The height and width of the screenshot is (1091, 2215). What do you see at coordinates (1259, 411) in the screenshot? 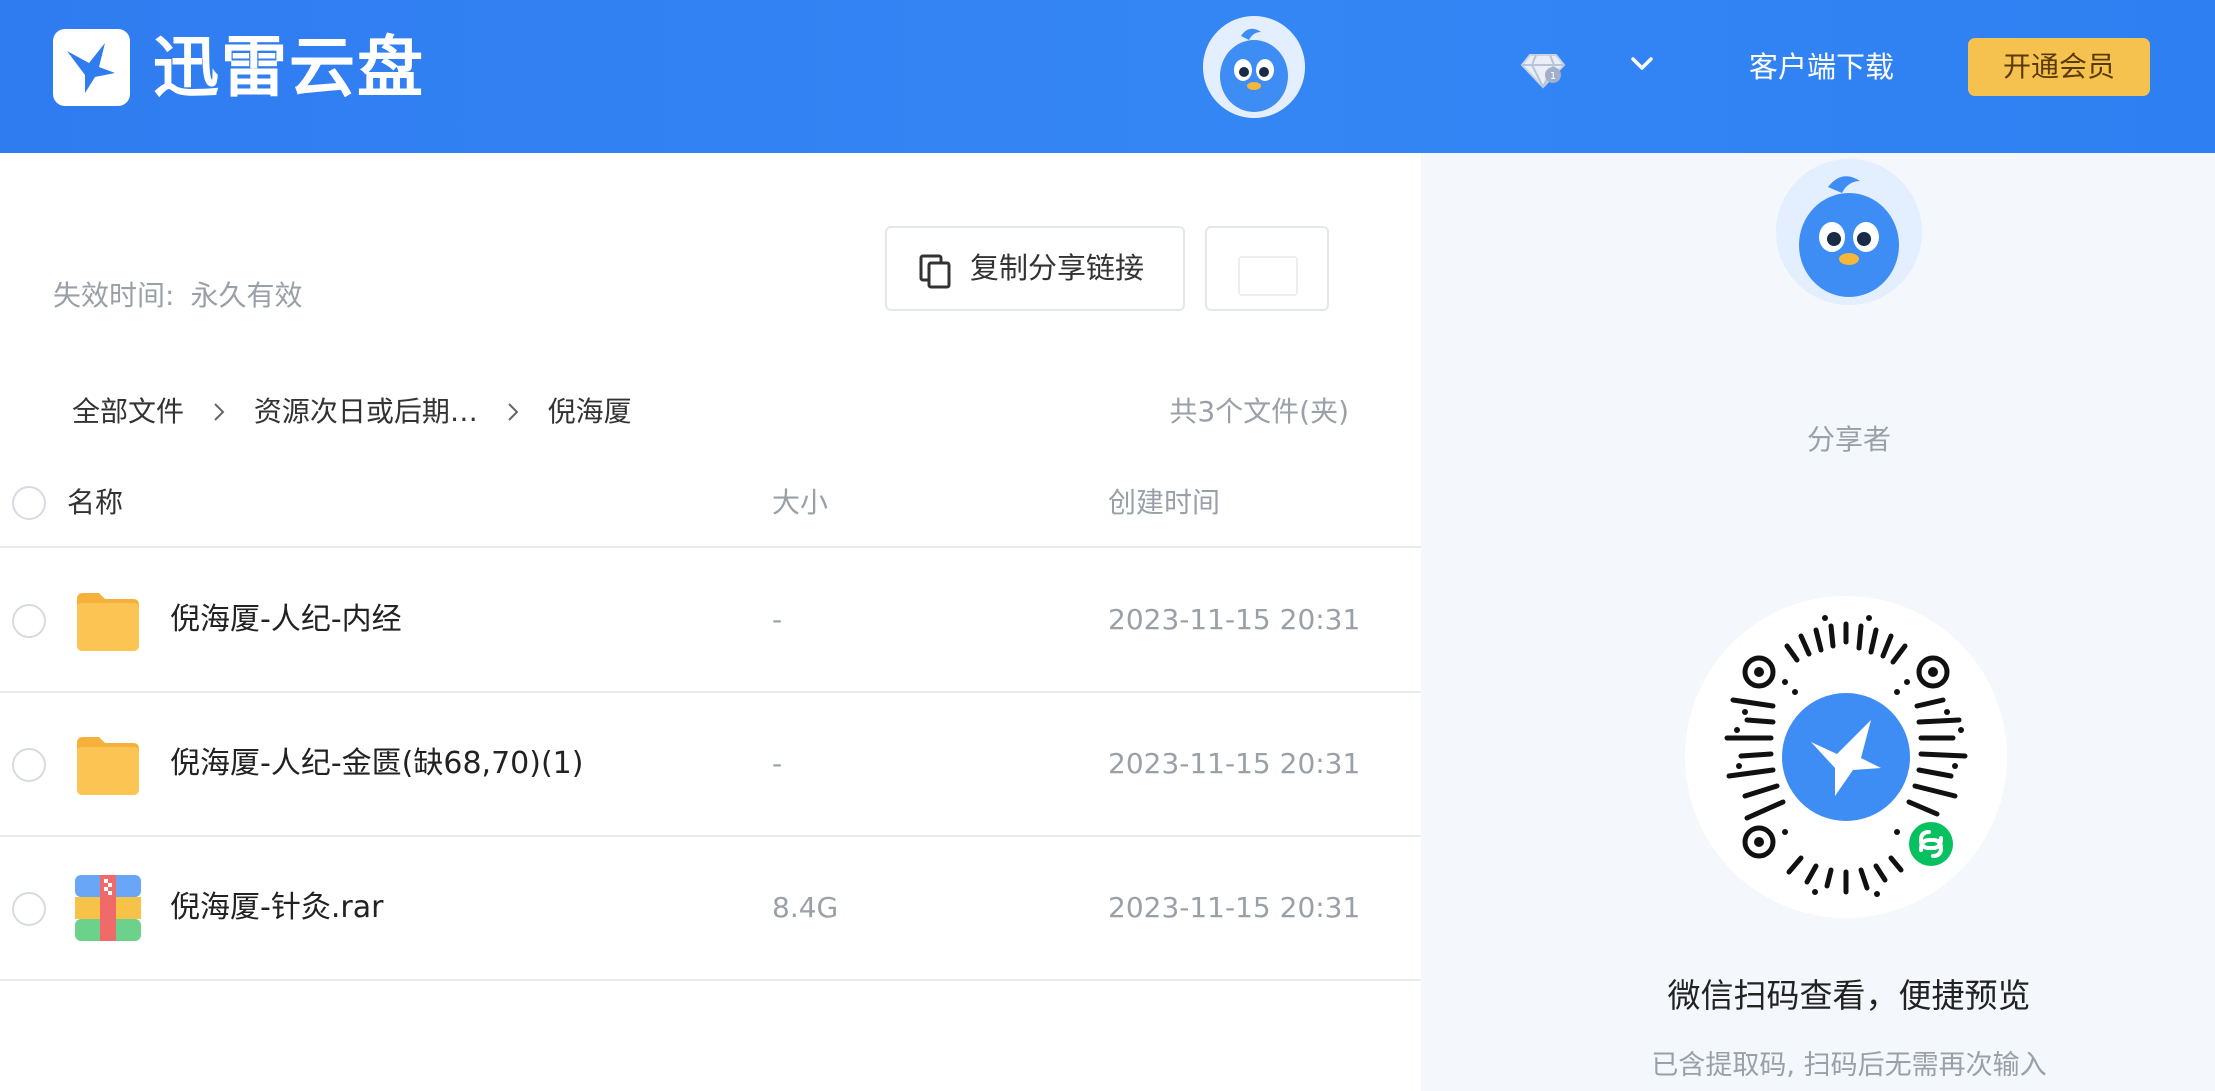
I see `file-count: 共3个文件(夹)` at bounding box center [1259, 411].